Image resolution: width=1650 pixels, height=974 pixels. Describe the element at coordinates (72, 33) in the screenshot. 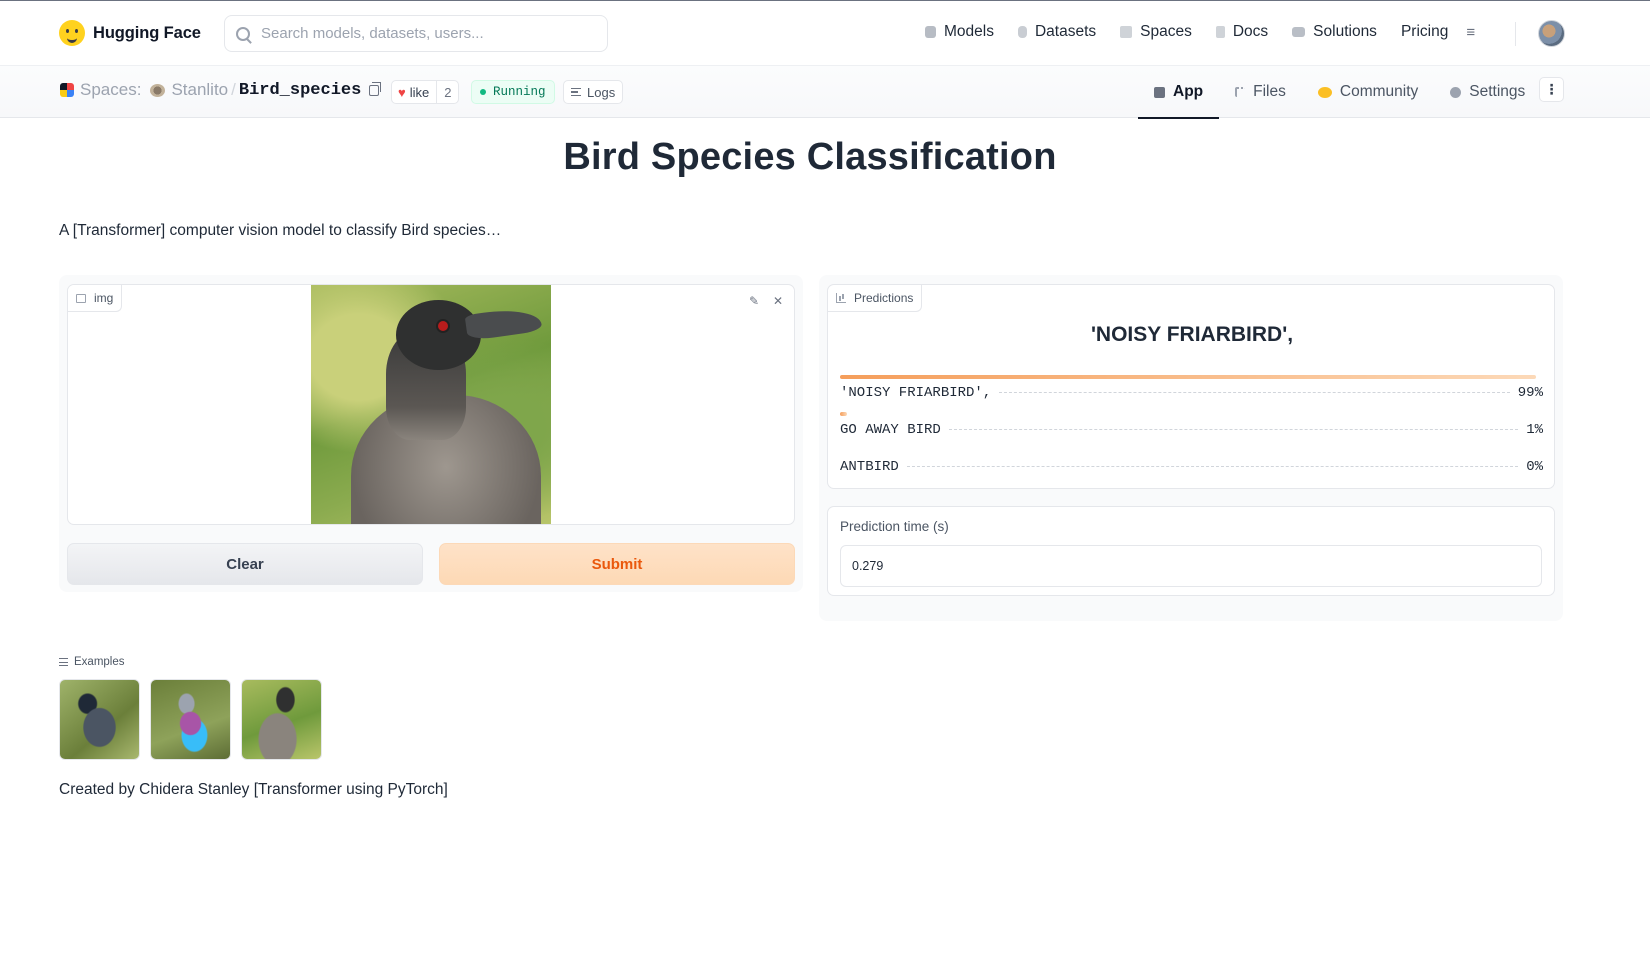

I see `hugging-face-emoji-icon` at that location.